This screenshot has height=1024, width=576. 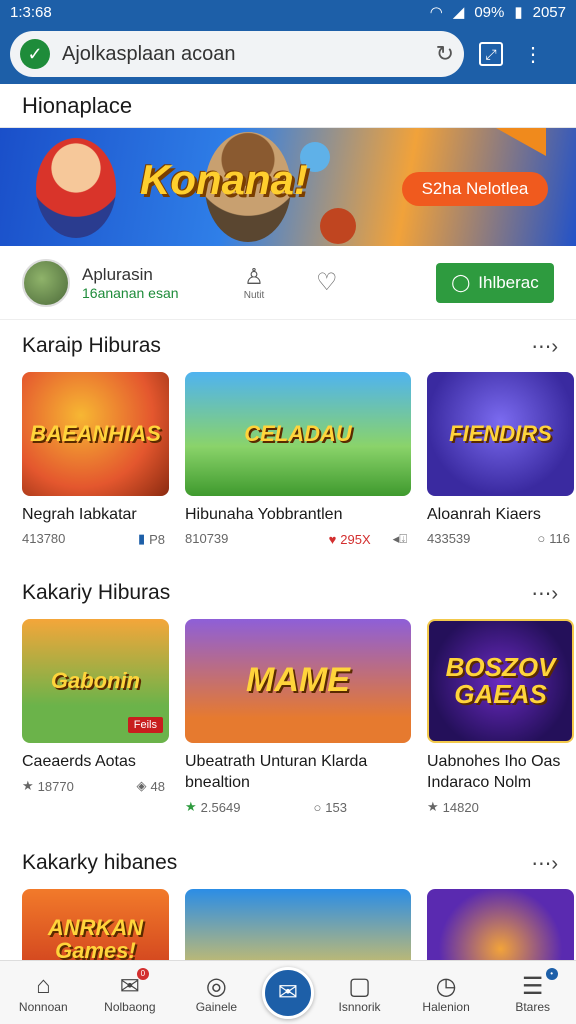 I want to click on wifi-icon: ◠, so click(x=436, y=12).